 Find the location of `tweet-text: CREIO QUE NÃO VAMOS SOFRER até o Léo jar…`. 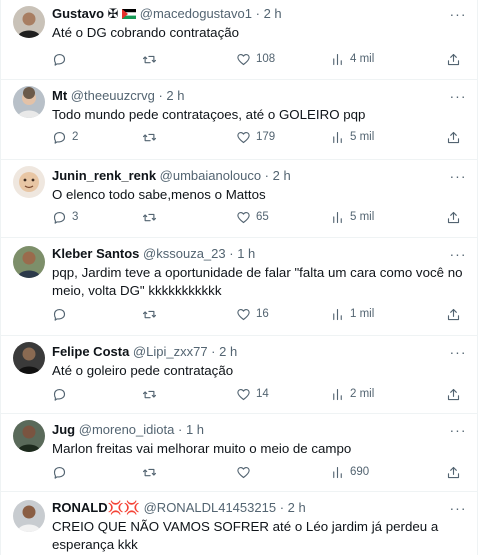

tweet-text: CREIO QUE NÃO VAMOS SOFRER até o Léo jar… is located at coordinates (245, 535).